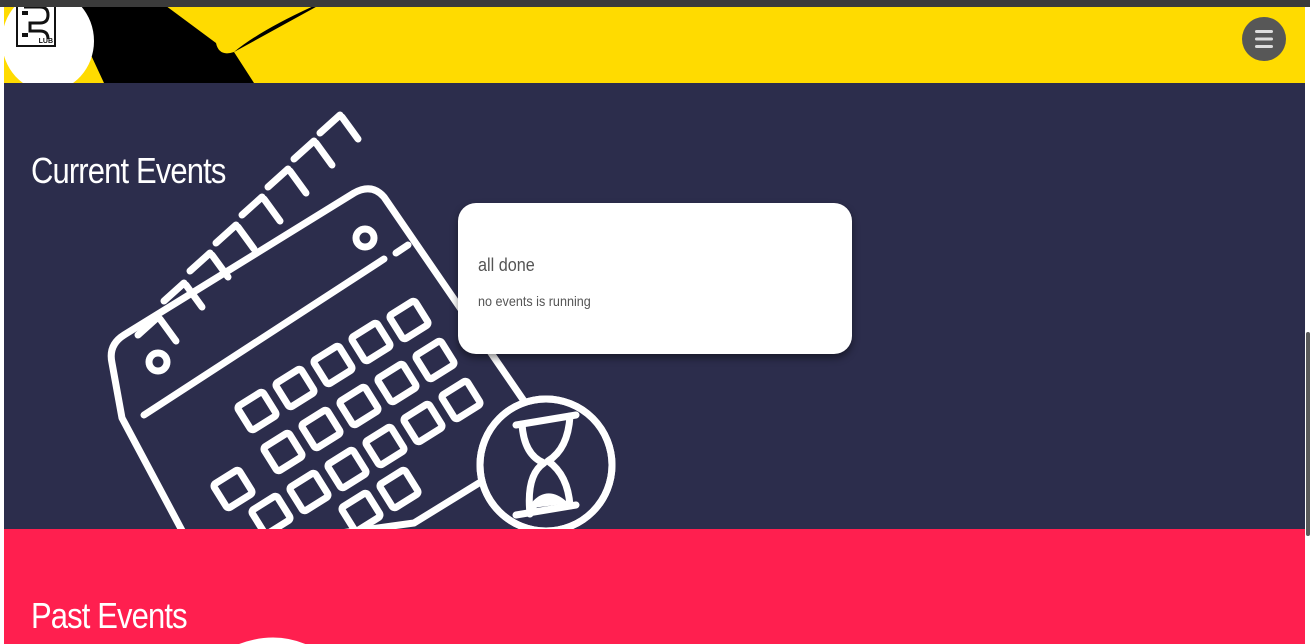 This screenshot has width=1310, height=644. What do you see at coordinates (1308, 434) in the screenshot?
I see `scrollbar-thumb` at bounding box center [1308, 434].